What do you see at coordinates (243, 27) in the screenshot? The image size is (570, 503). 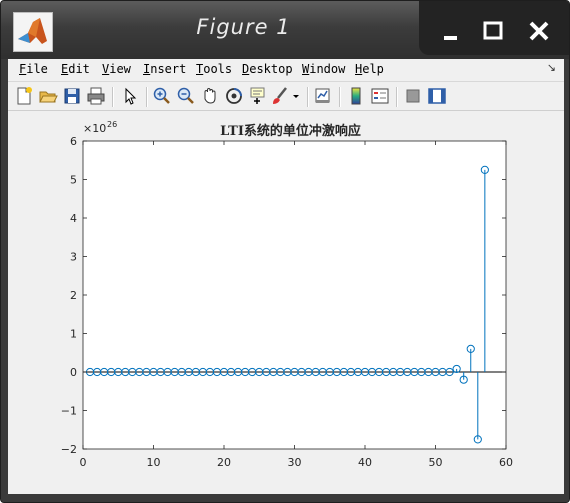 I see `window-title: Figure 1` at bounding box center [243, 27].